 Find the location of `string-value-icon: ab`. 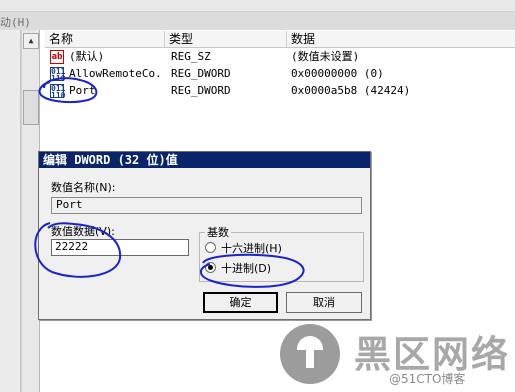

string-value-icon: ab is located at coordinates (57, 57).